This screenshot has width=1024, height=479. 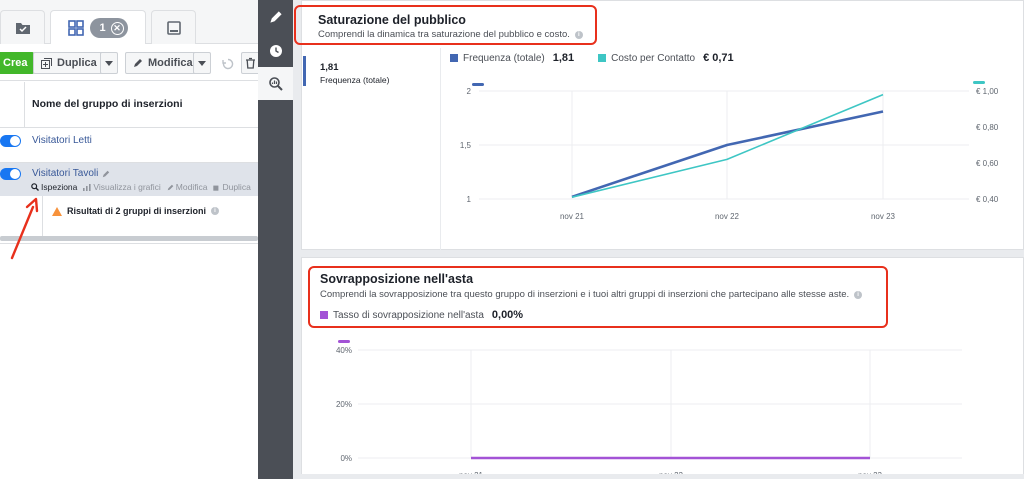 I want to click on y-tick-label: 2, so click(x=469, y=91).